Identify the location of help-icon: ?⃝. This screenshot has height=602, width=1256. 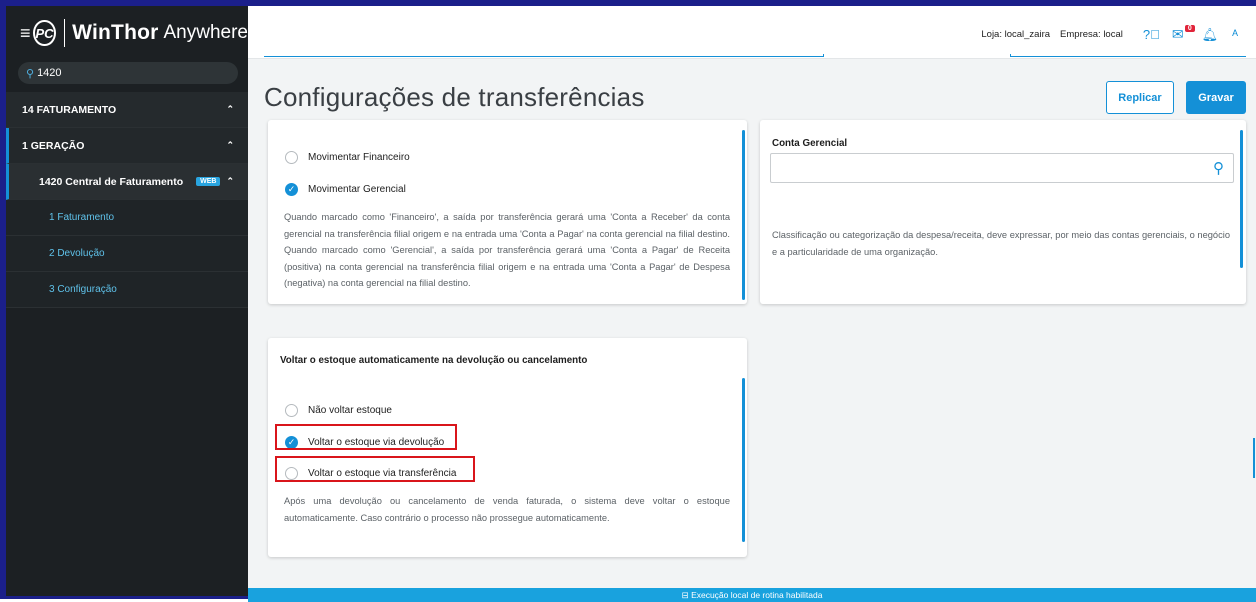
(1151, 34).